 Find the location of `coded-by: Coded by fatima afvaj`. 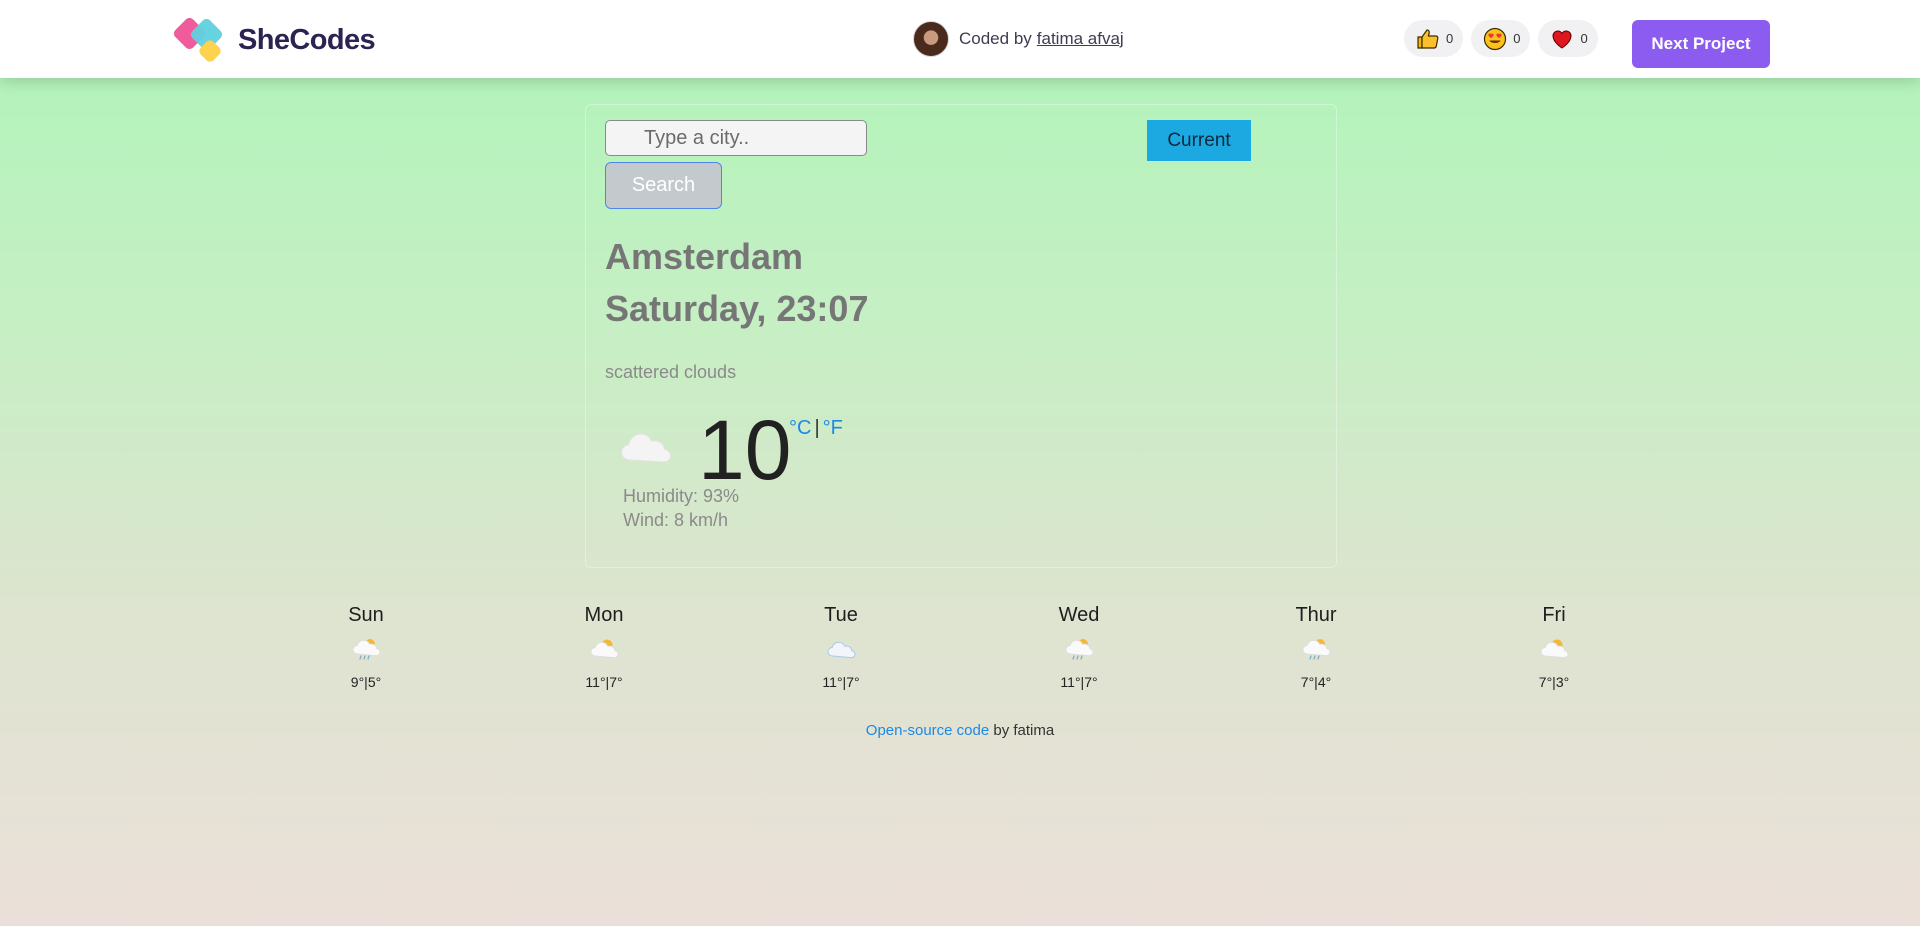

coded-by: Coded by fatima afvaj is located at coordinates (1018, 39).